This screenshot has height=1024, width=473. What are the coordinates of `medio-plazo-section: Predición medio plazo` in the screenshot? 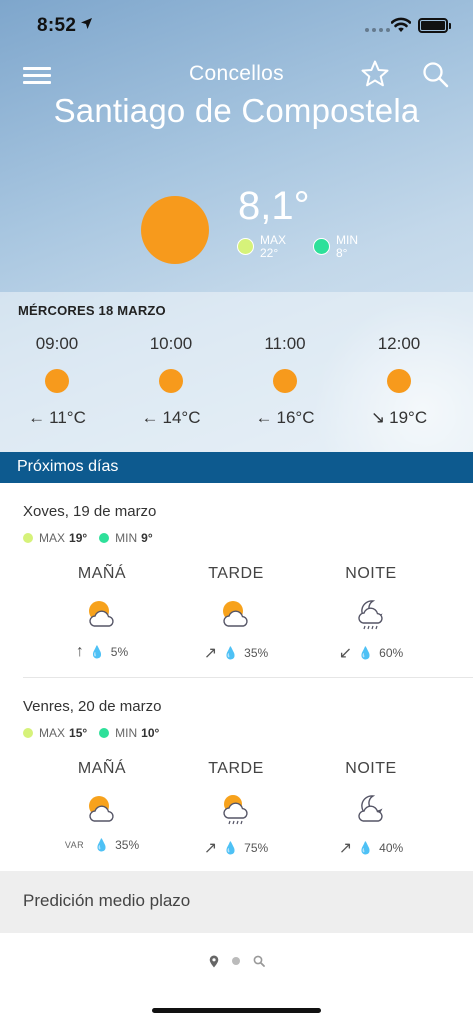 It's located at (236, 902).